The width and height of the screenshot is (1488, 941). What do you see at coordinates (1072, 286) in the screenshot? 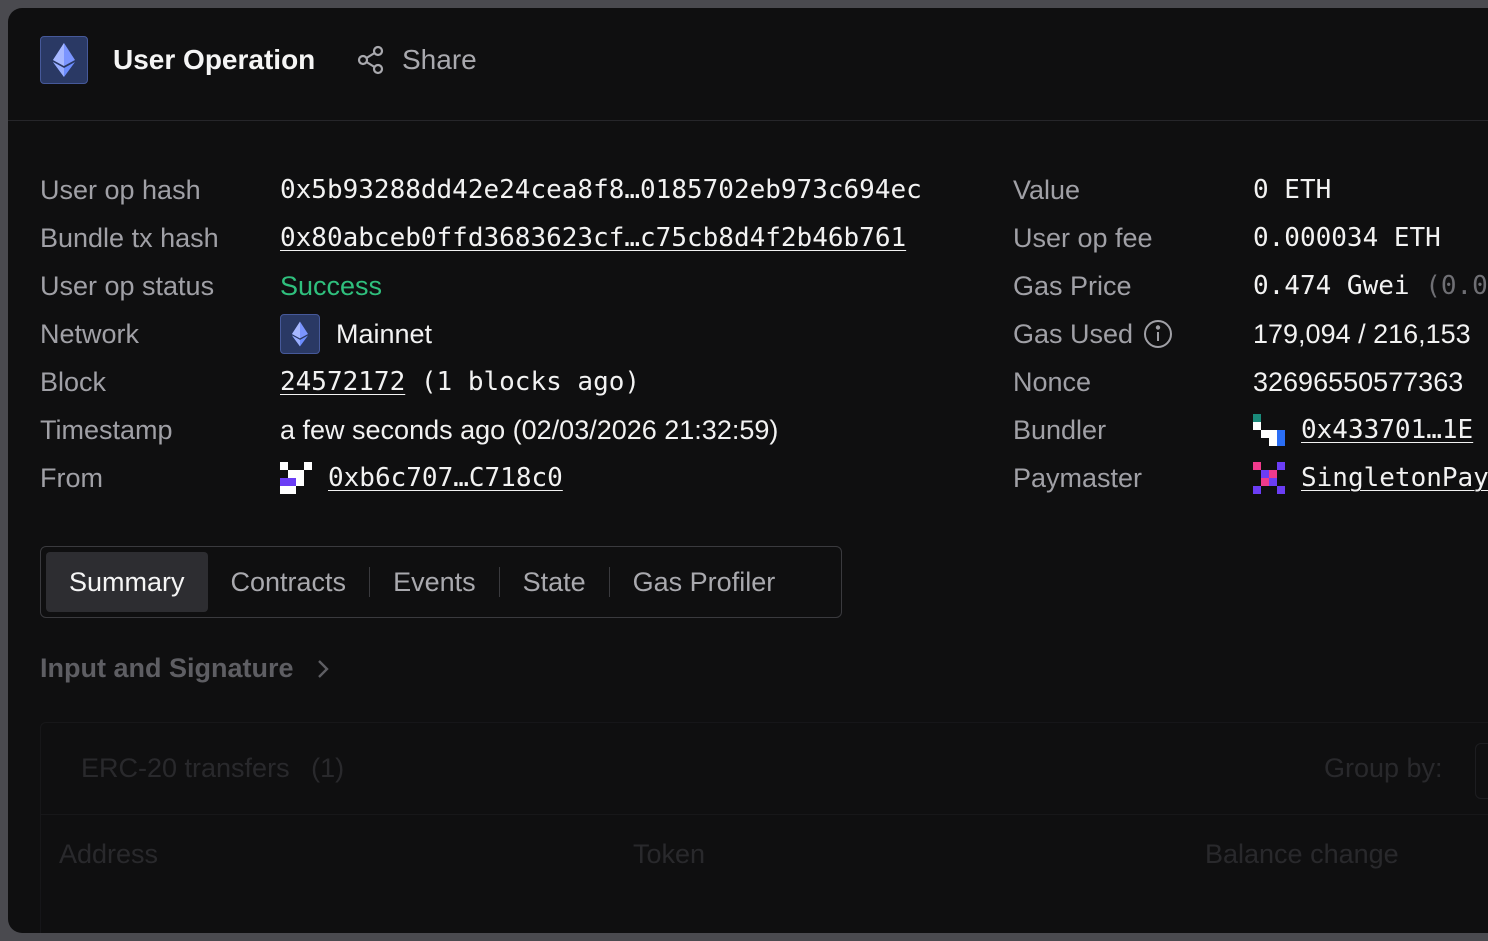
I see `gas-price-label: Gas Price` at bounding box center [1072, 286].